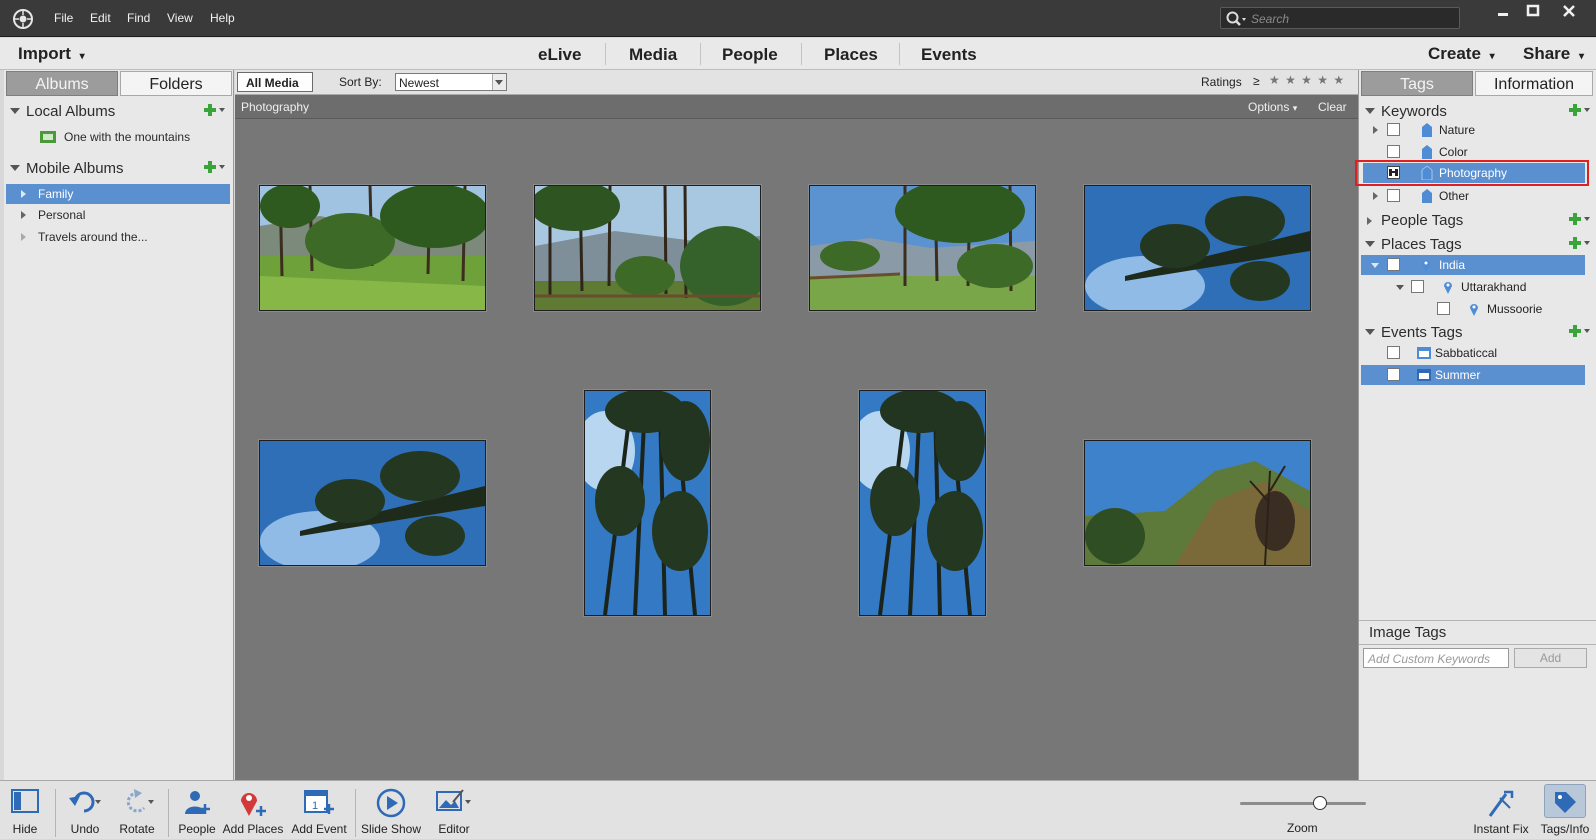  I want to click on create-button: Create ▾, so click(1461, 54).